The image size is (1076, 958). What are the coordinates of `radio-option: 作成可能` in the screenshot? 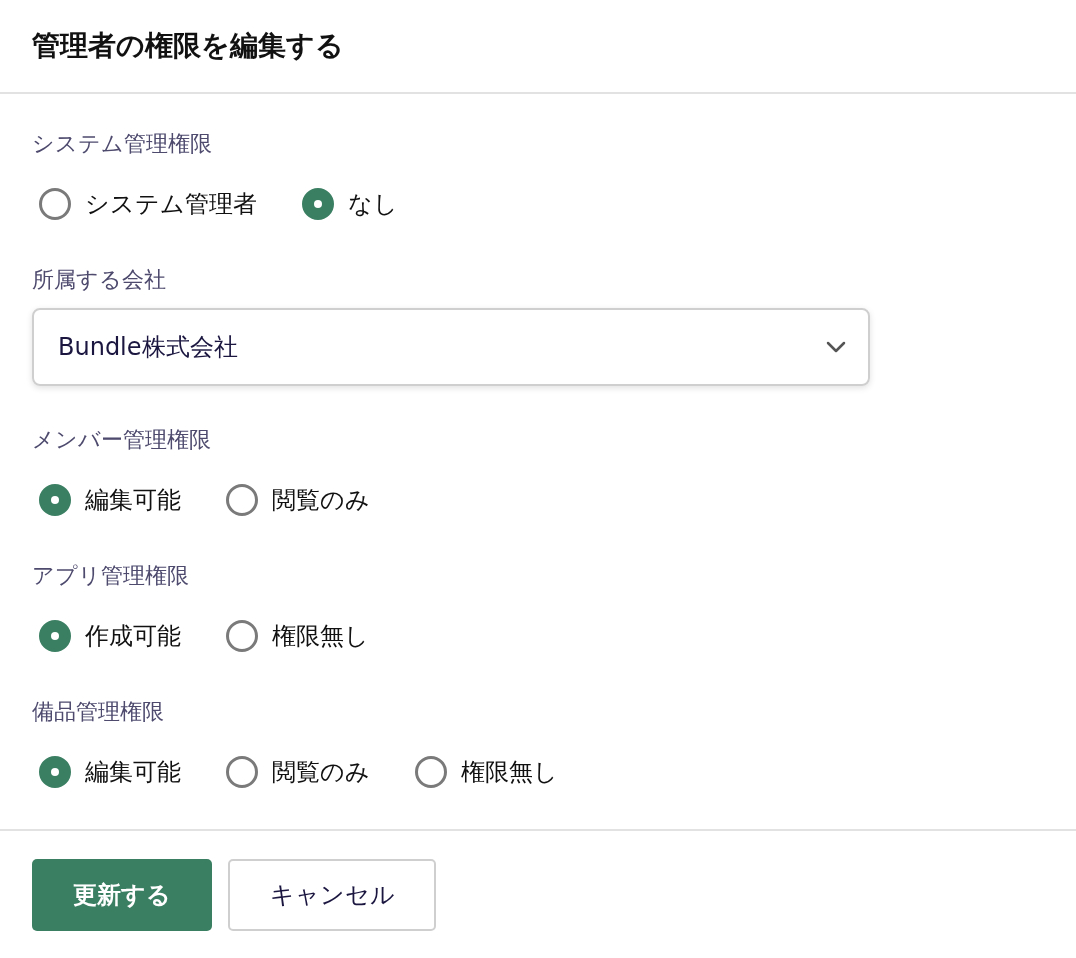 It's located at (106, 636).